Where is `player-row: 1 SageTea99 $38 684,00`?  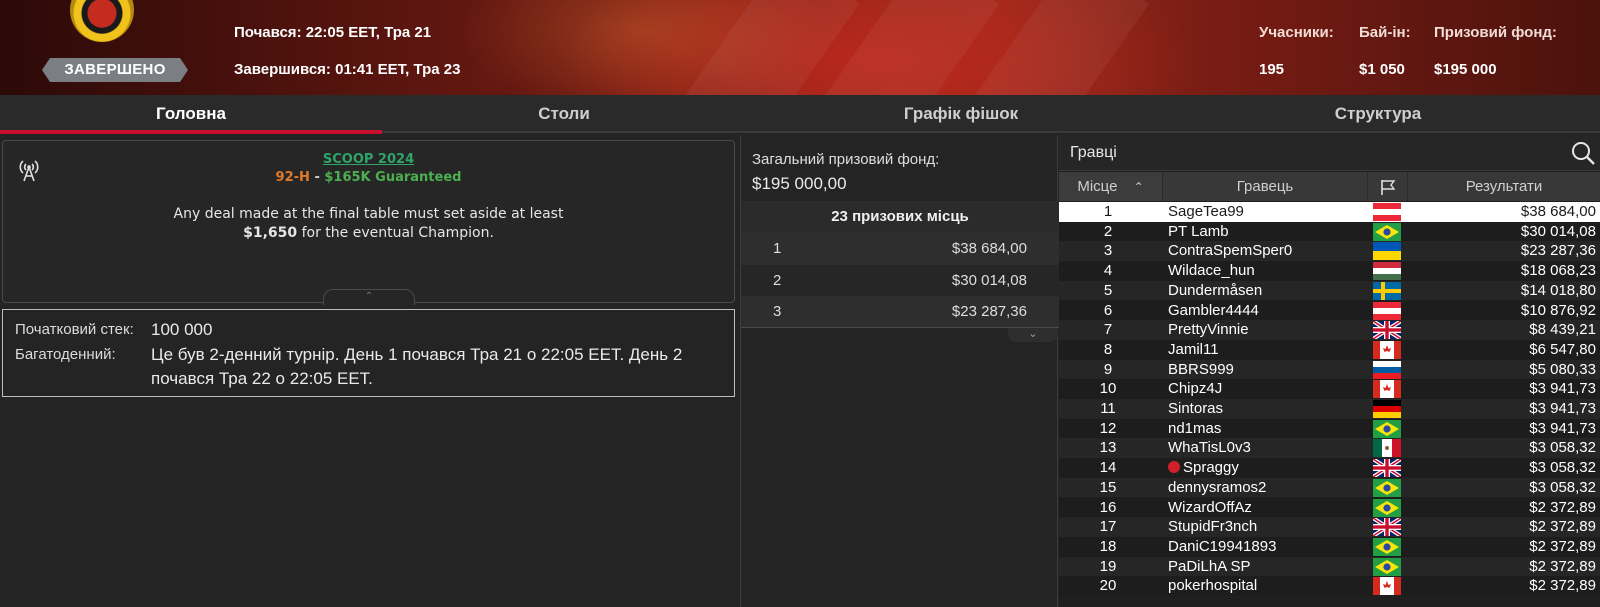 player-row: 1 SageTea99 $38 684,00 is located at coordinates (1329, 212).